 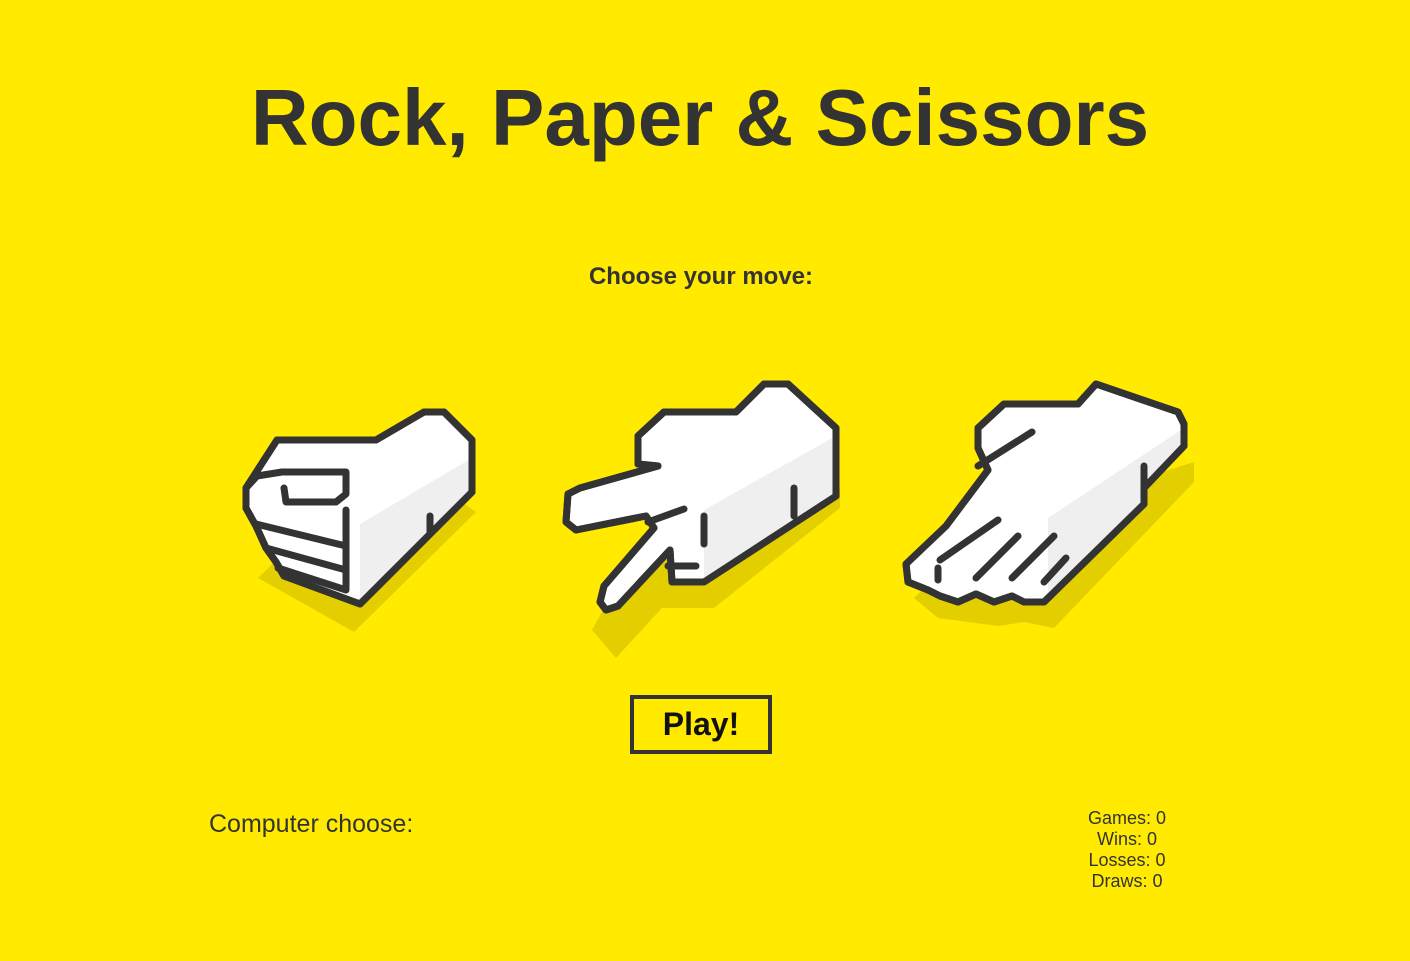 I want to click on paper-move-button, so click(x=1048, y=507).